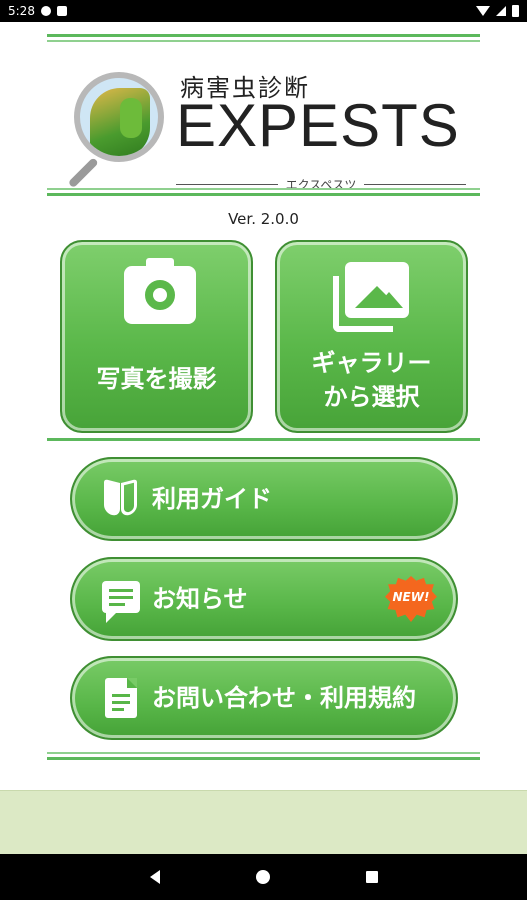 This screenshot has height=900, width=527. Describe the element at coordinates (263, 756) in the screenshot. I see `bottom-rule` at that location.